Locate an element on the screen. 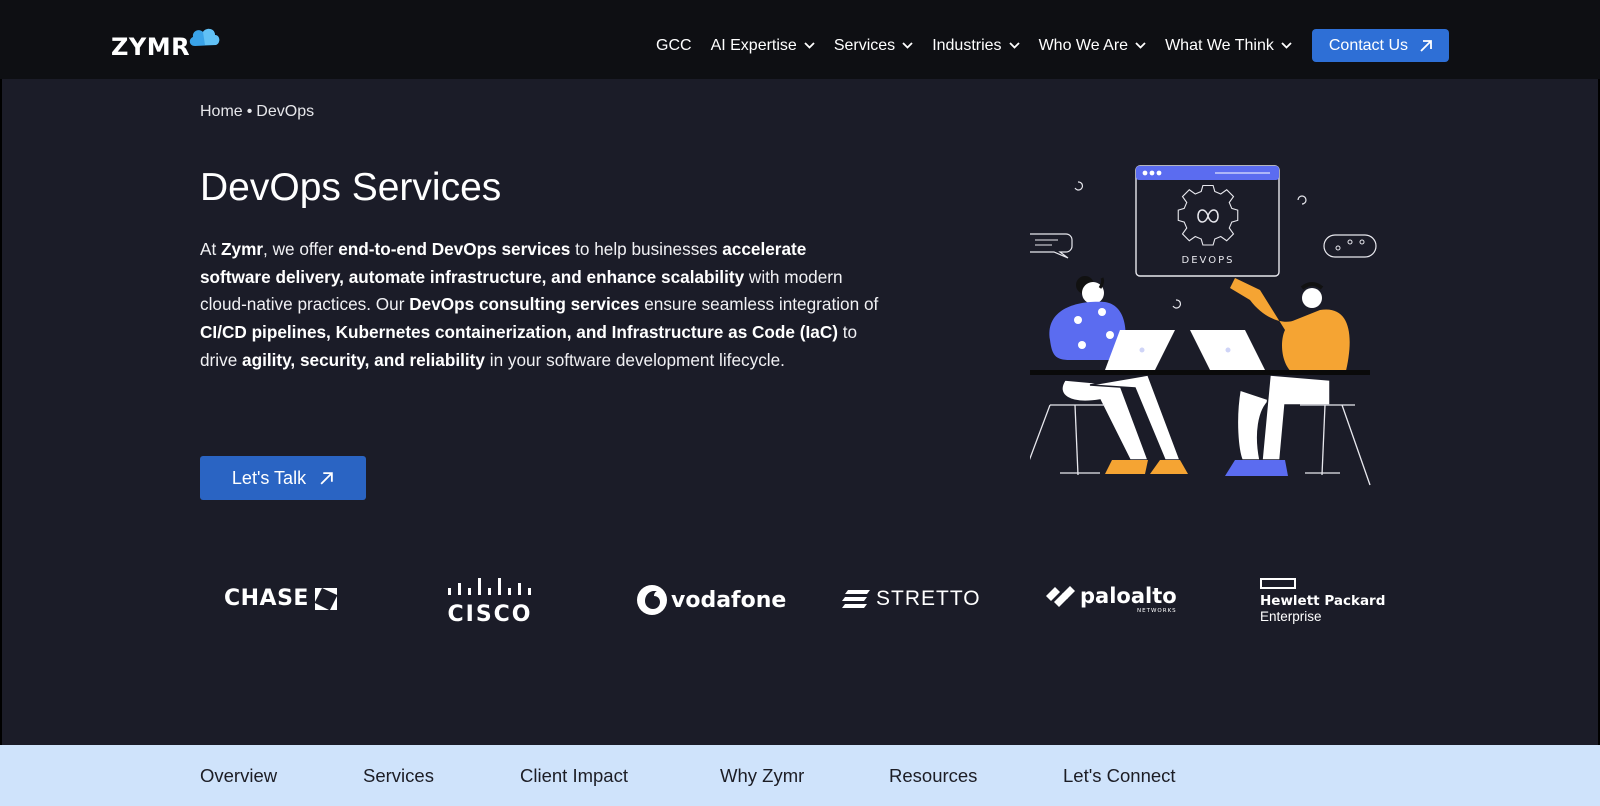  lets-talk-label: Let's Talk is located at coordinates (269, 477).